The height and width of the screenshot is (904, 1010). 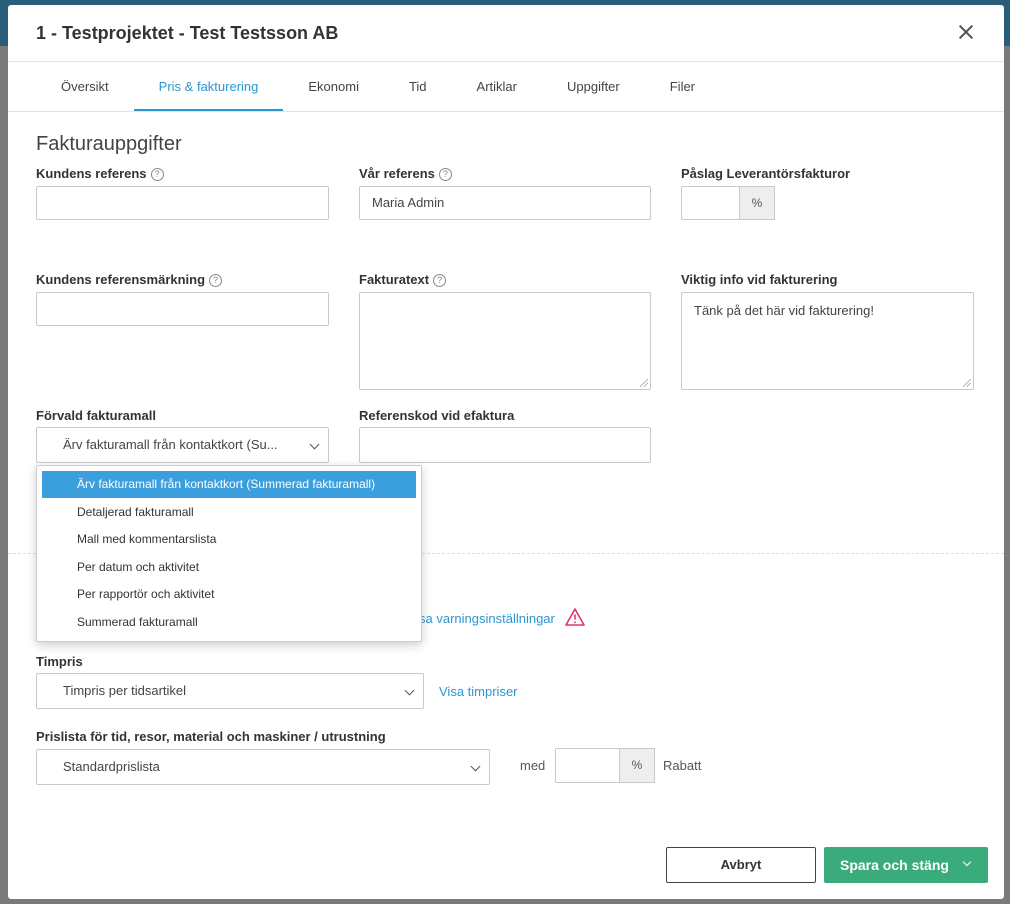 I want to click on rabatt-text: Rabatt, so click(x=682, y=765).